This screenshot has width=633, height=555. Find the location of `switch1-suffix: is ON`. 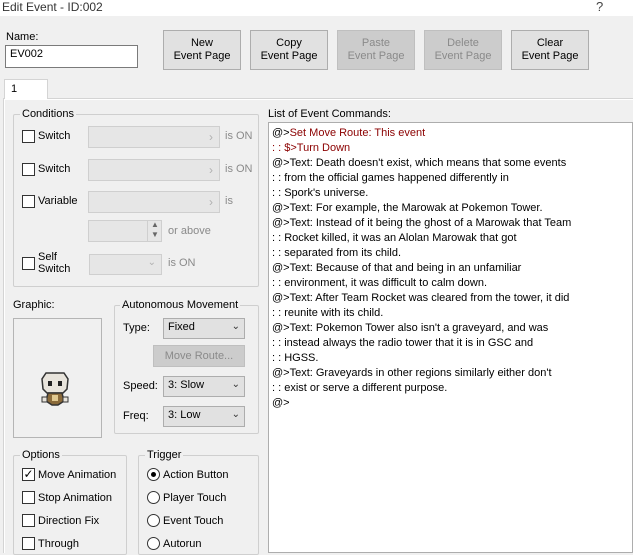

switch1-suffix: is ON is located at coordinates (239, 136).